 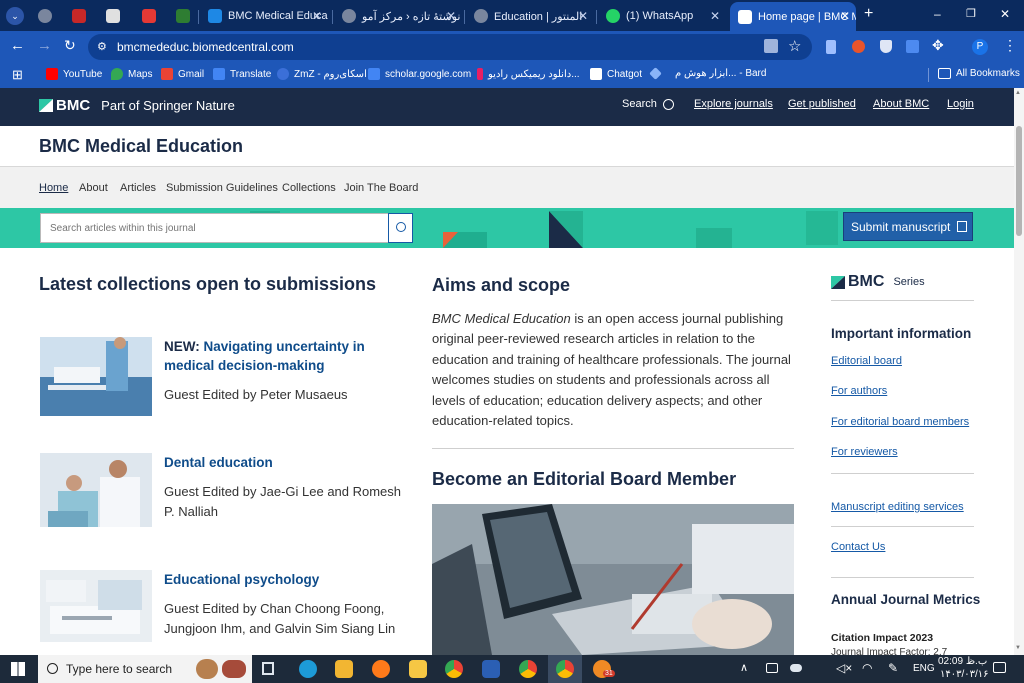 I want to click on browser-tab: BMC Medical Educa ✕, so click(x=264, y=16).